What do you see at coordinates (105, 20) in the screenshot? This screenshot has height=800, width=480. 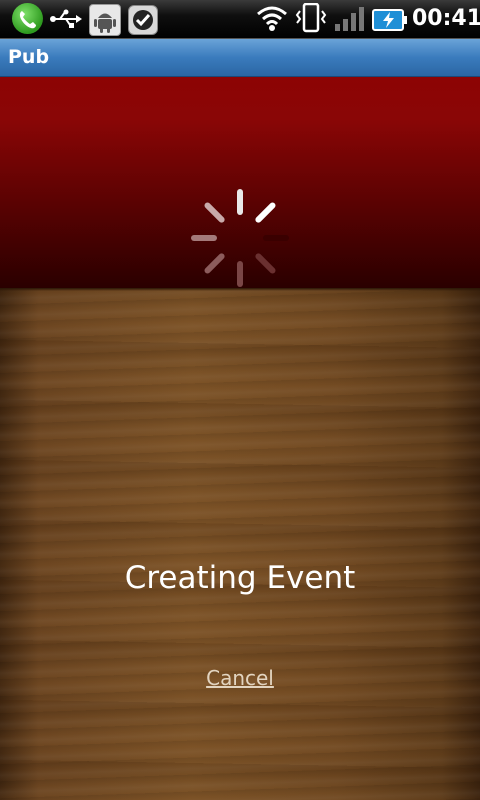 I see `android-icon` at bounding box center [105, 20].